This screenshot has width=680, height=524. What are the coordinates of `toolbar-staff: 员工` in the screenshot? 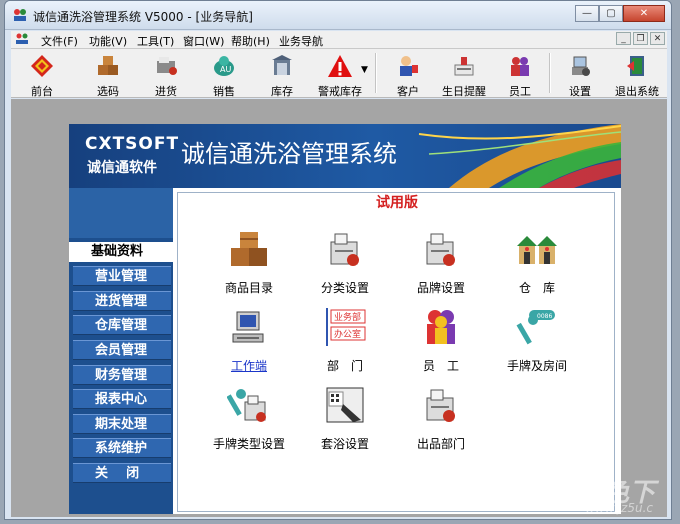 It's located at (520, 74).